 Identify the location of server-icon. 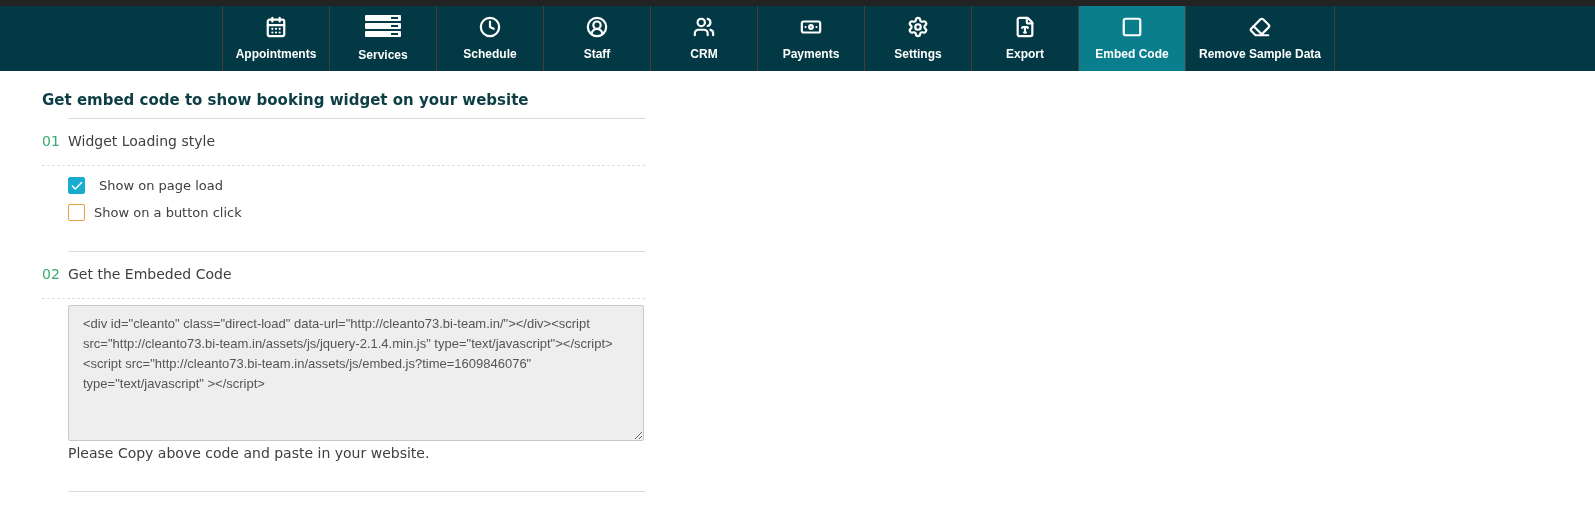
(383, 27).